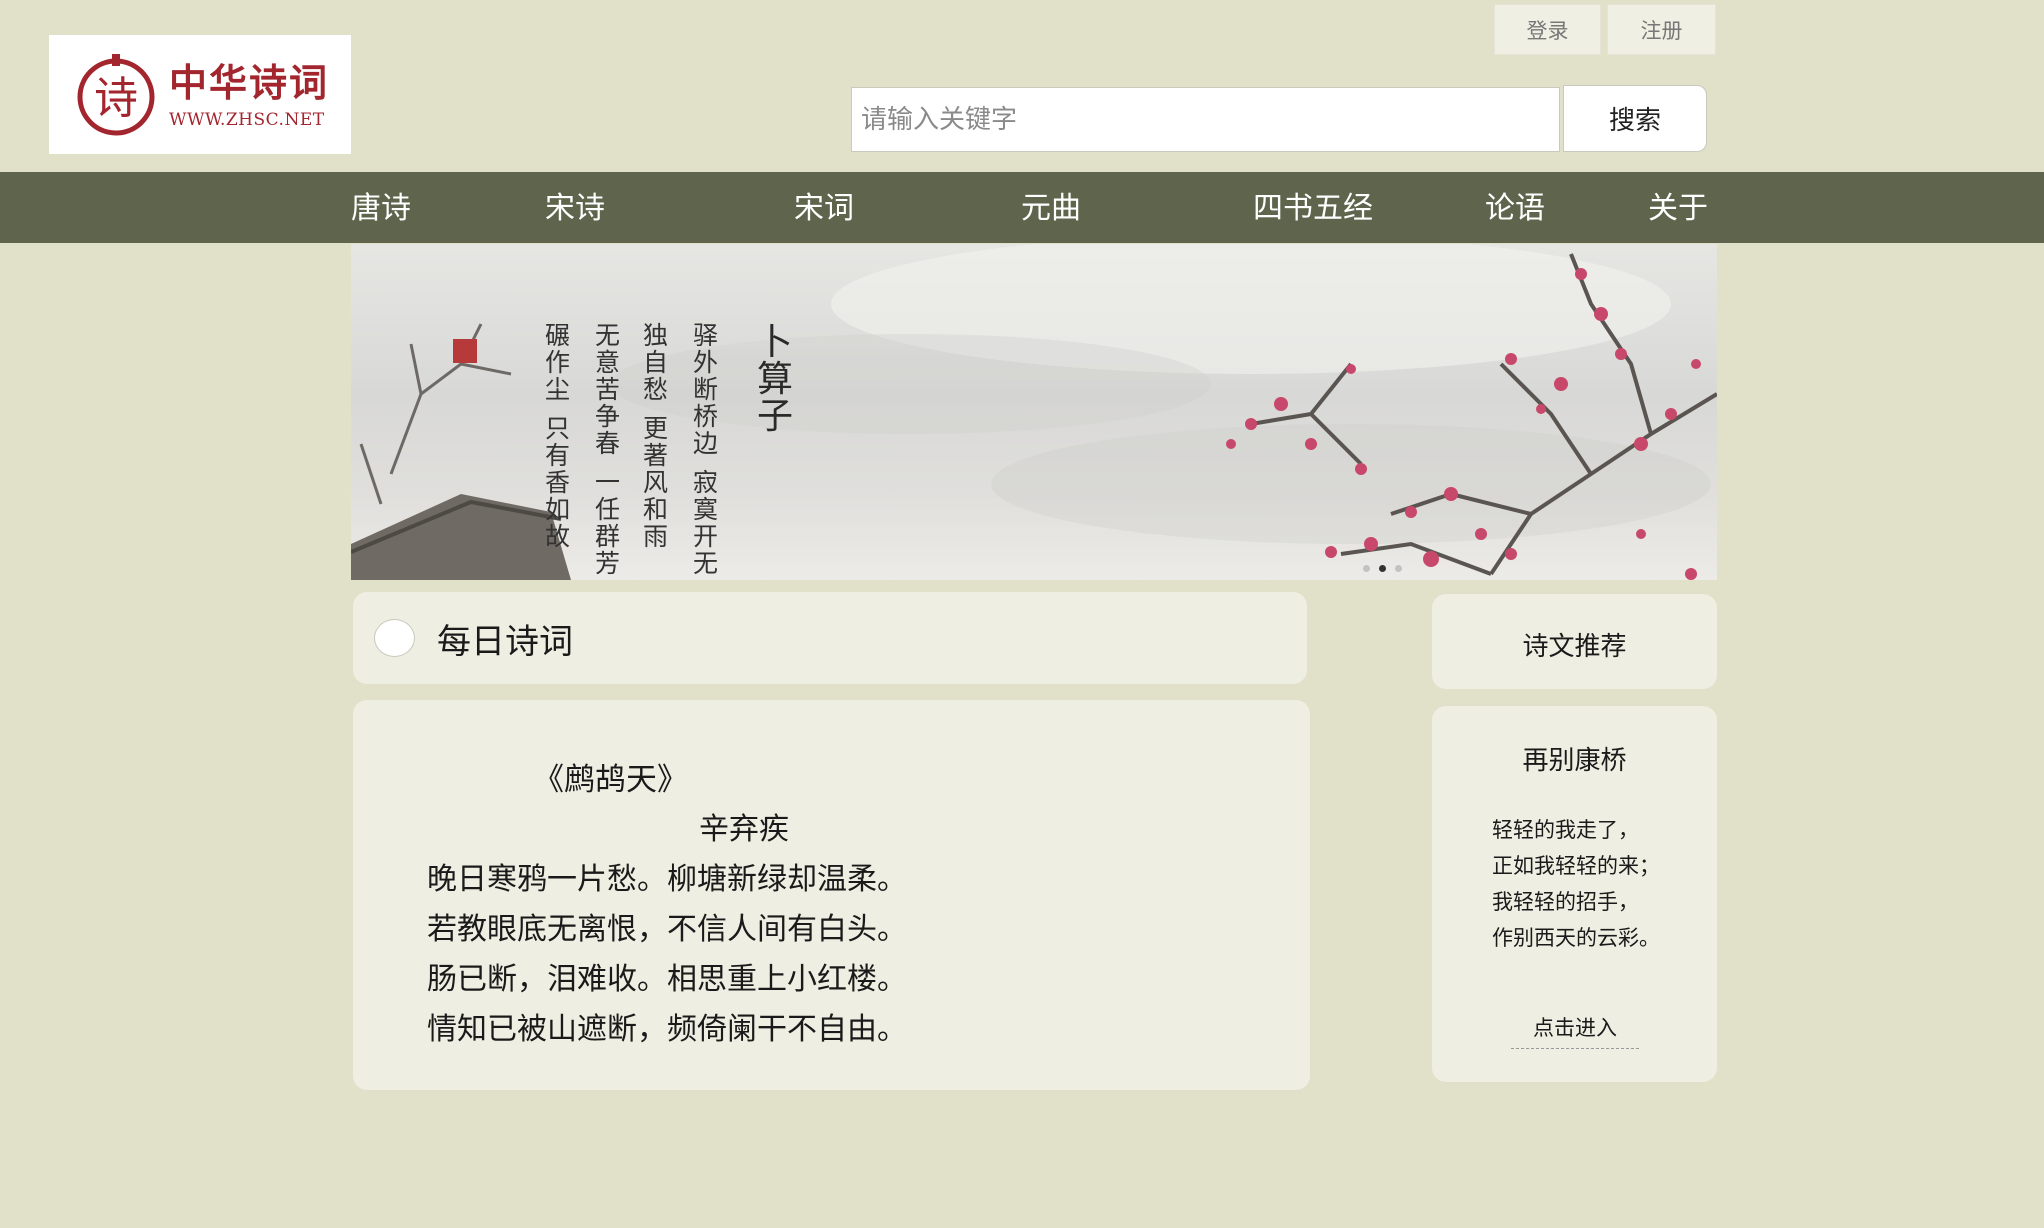  What do you see at coordinates (557, 455) in the screenshot?
I see `calligraphy-char: 有` at bounding box center [557, 455].